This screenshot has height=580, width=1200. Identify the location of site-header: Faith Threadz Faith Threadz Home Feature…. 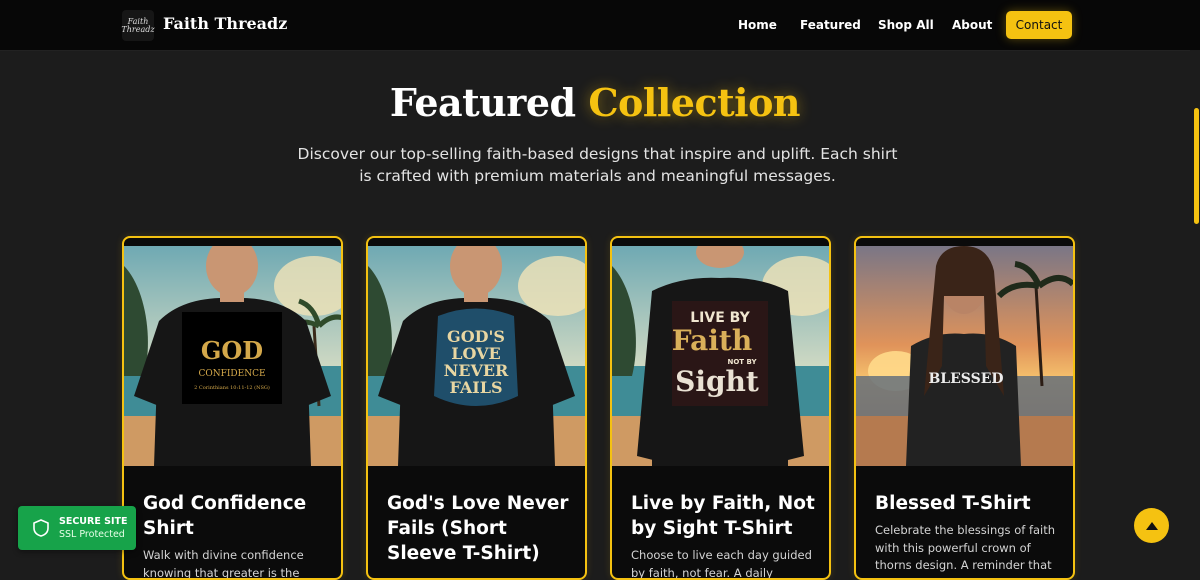
(600, 25).